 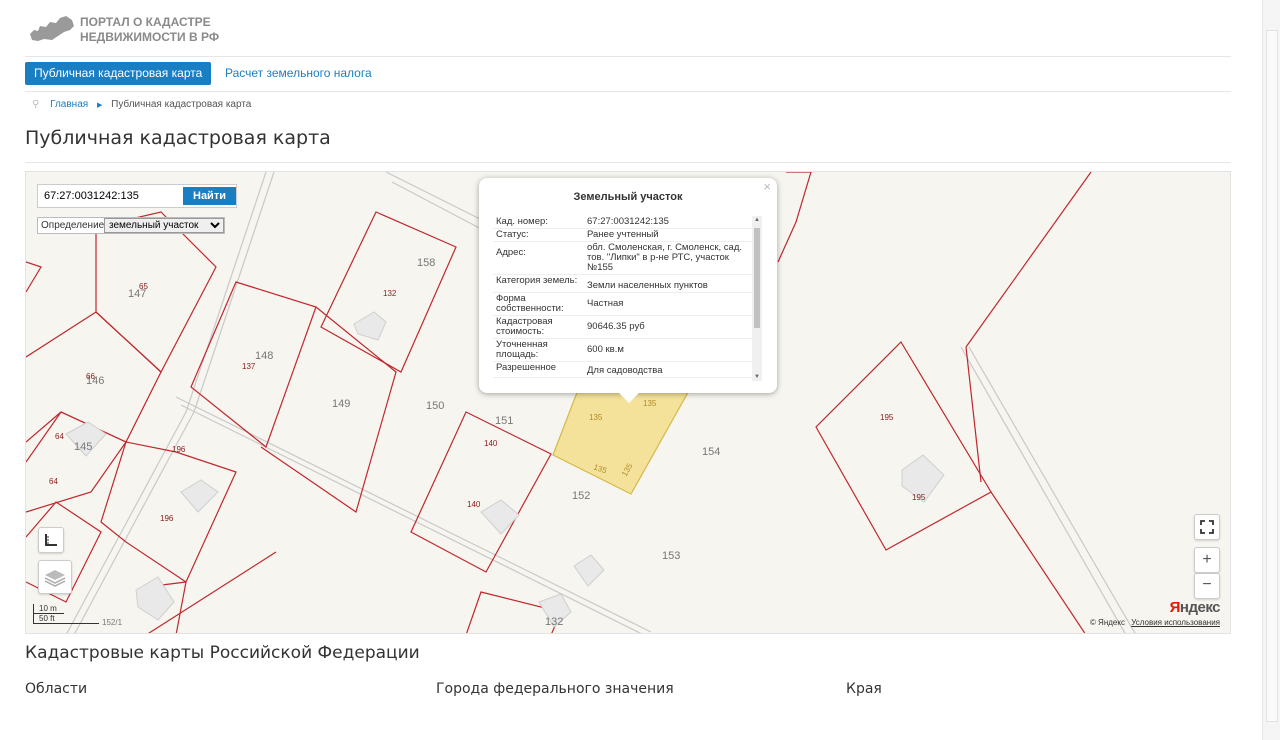 I want to click on table-row: Статус: Ранее учтенный, so click(x=627, y=235).